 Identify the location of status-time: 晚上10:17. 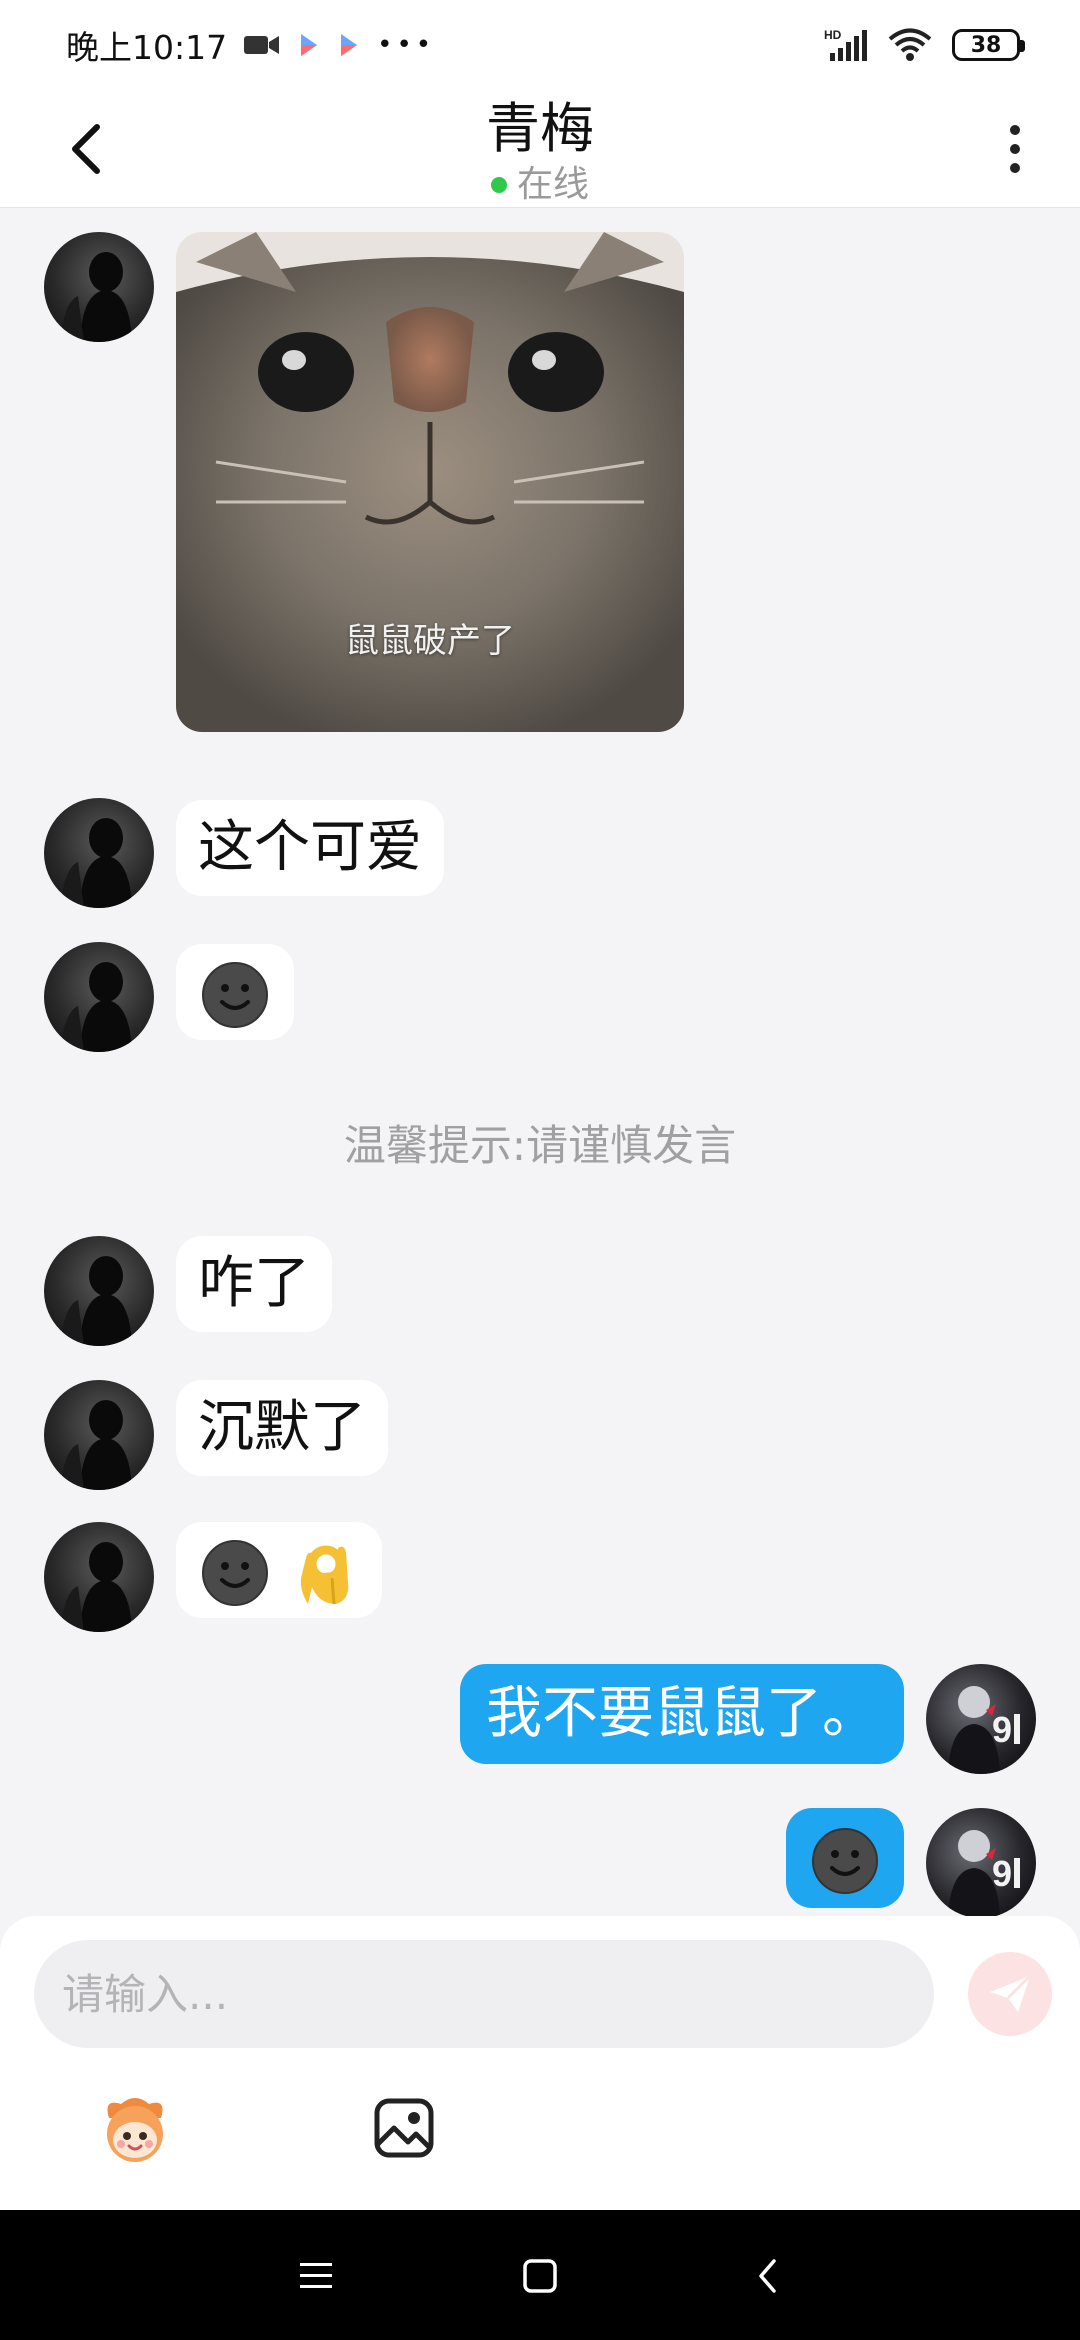
(147, 47).